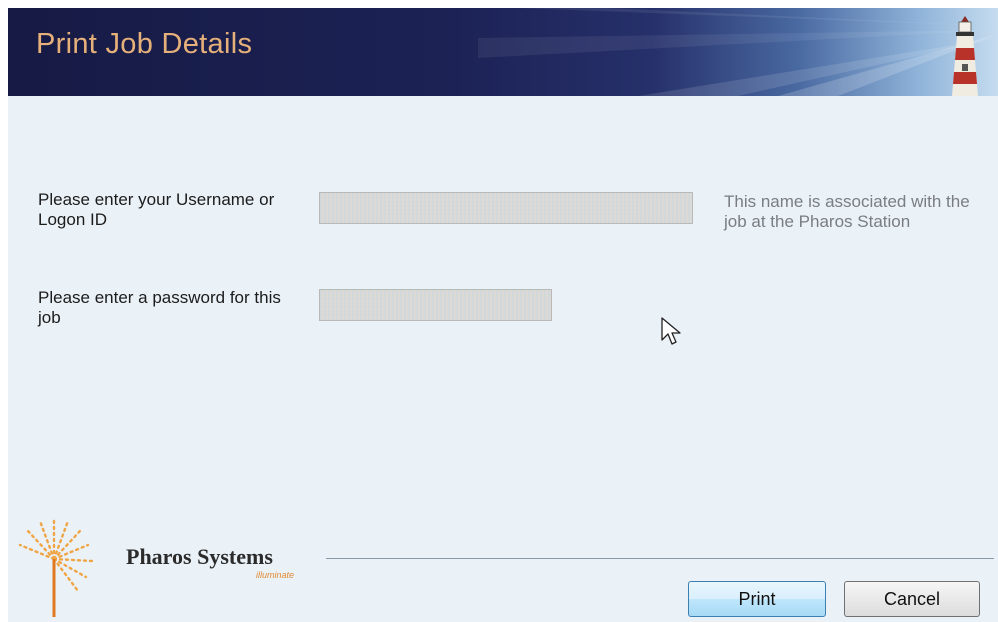 Image resolution: width=998 pixels, height=622 pixels. What do you see at coordinates (144, 44) in the screenshot?
I see `dialog-title: Print Job Details` at bounding box center [144, 44].